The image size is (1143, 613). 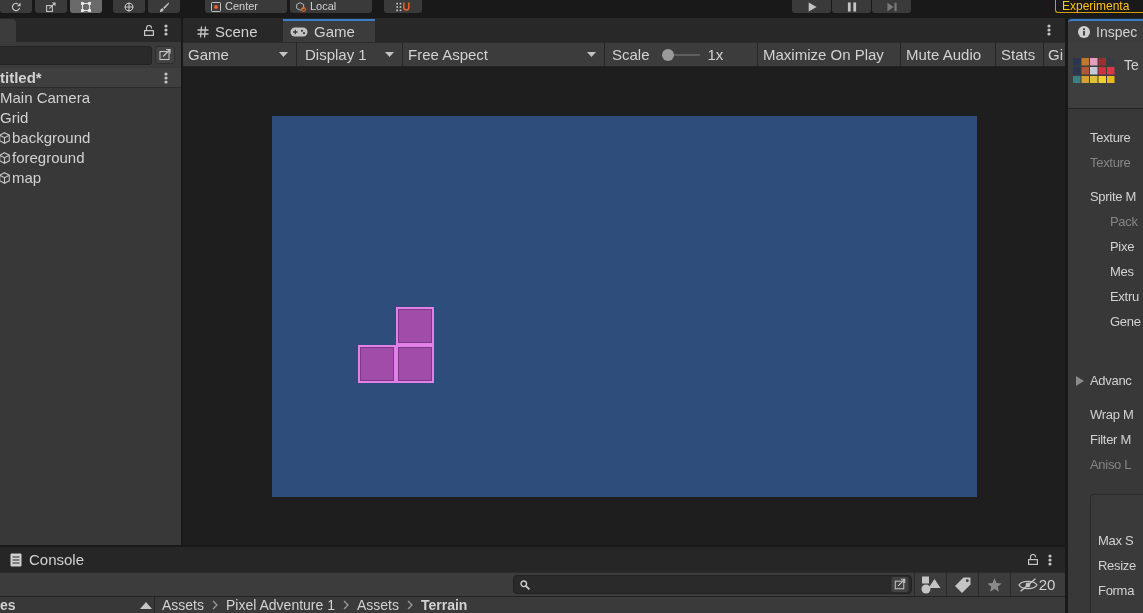 What do you see at coordinates (1117, 591) in the screenshot?
I see `property-label: Forma` at bounding box center [1117, 591].